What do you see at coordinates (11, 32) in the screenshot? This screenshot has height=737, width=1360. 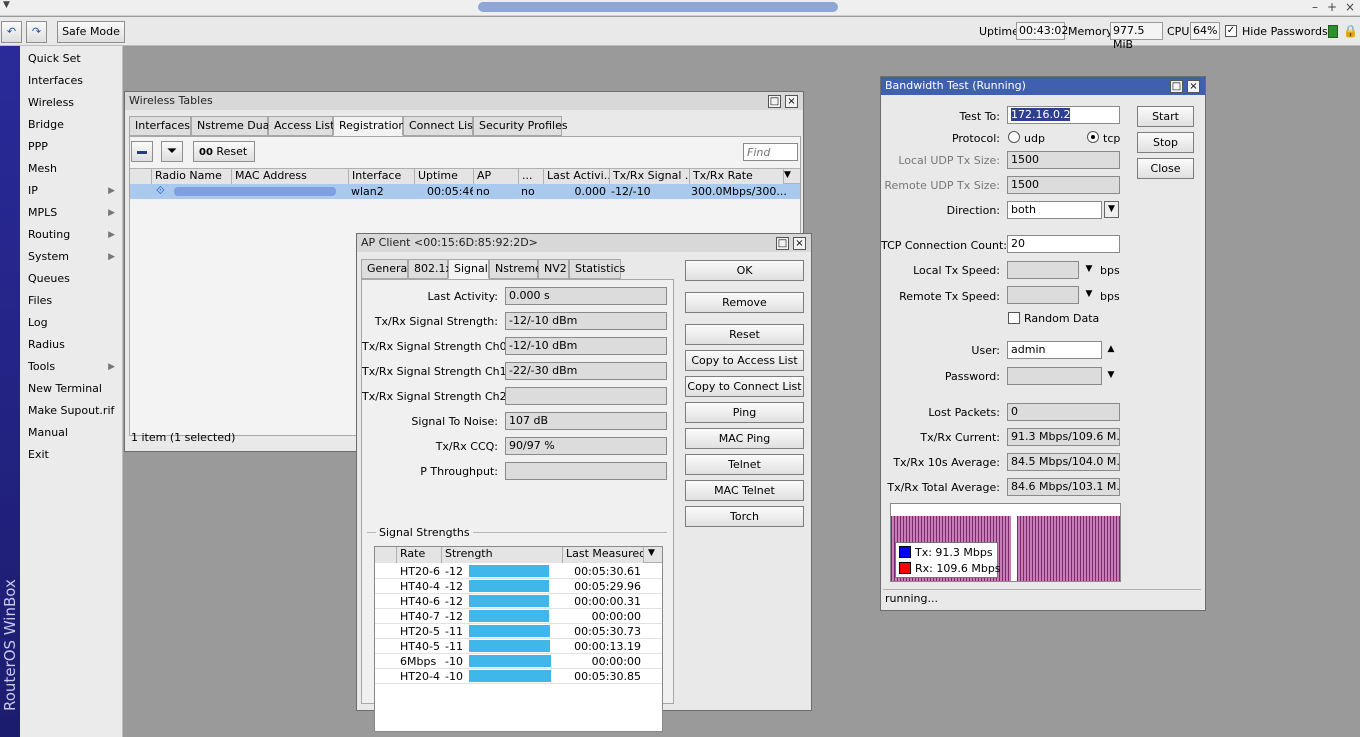 I see `undo-button: ↶` at bounding box center [11, 32].